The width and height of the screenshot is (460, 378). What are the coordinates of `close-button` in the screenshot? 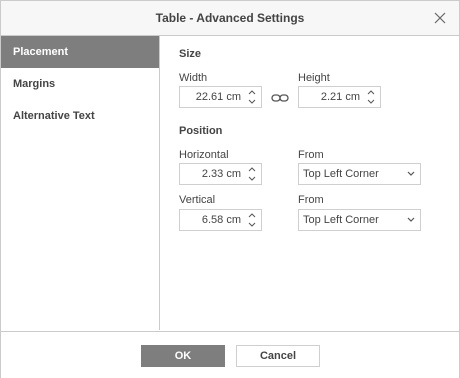 It's located at (440, 18).